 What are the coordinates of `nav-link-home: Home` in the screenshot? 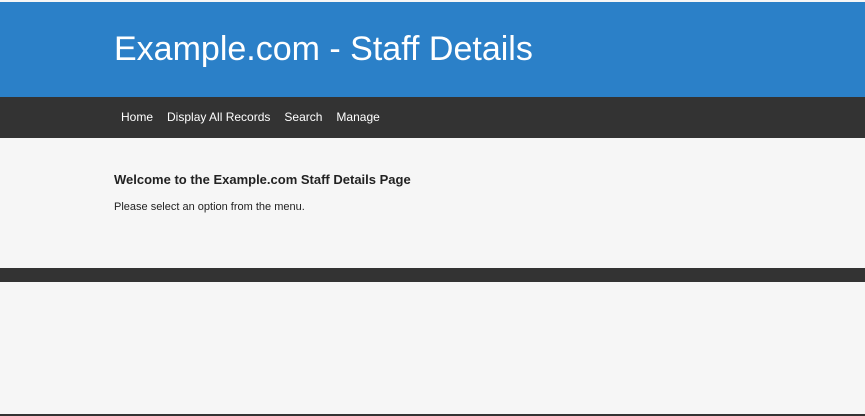 It's located at (137, 117).